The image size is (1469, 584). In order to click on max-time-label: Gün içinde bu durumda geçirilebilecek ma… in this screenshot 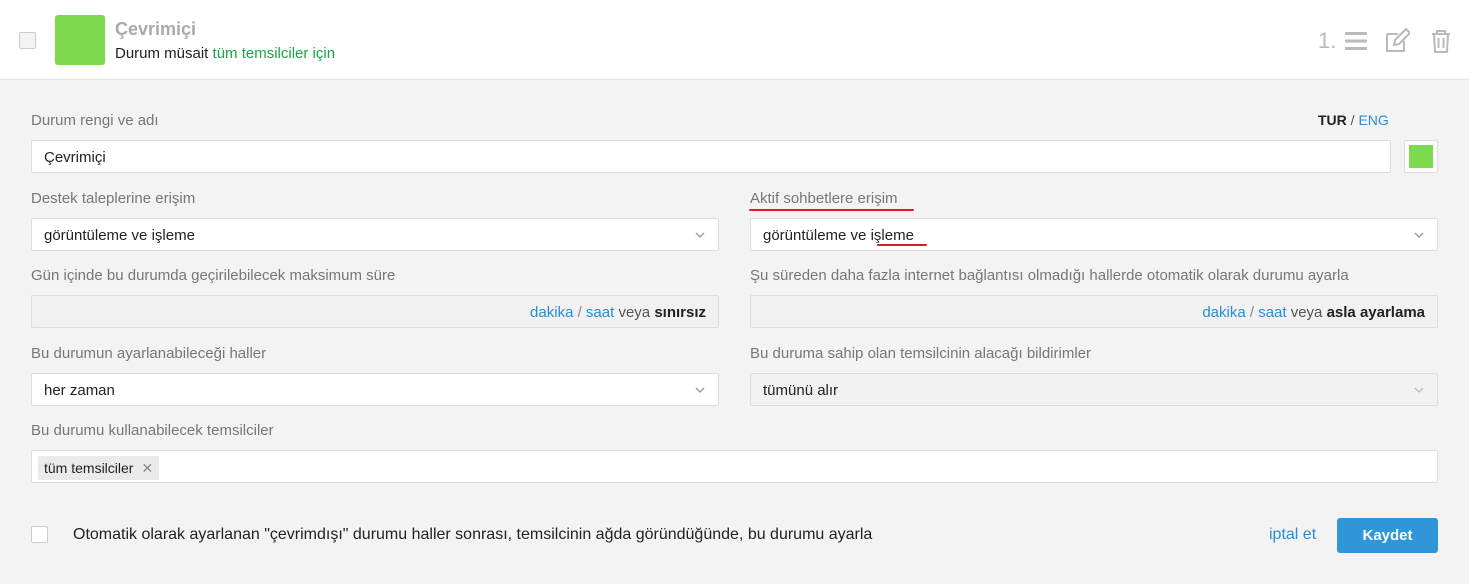, I will do `click(213, 275)`.